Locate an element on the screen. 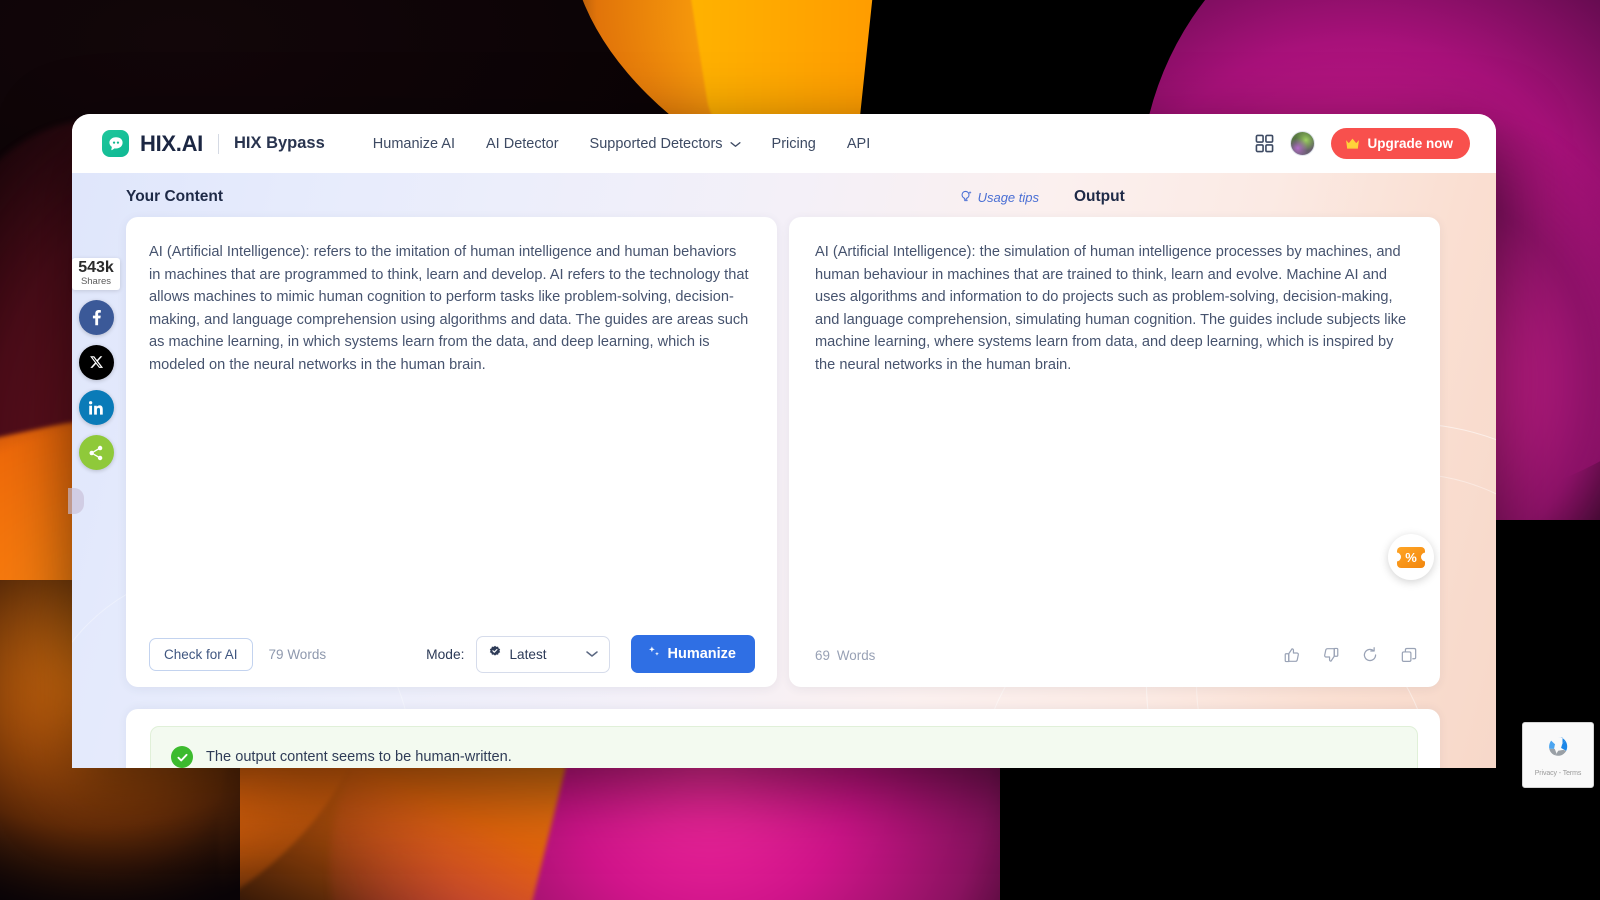 Image resolution: width=1600 pixels, height=900 pixels. mode-label: Mode: is located at coordinates (445, 654).